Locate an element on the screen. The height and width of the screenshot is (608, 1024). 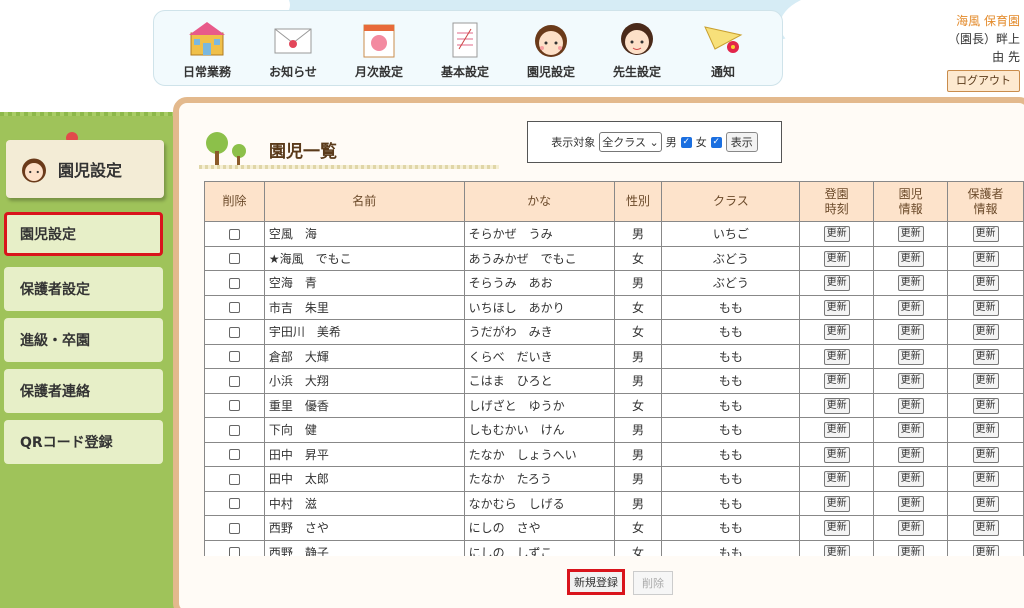
show-button: 表示 is located at coordinates (741, 142).